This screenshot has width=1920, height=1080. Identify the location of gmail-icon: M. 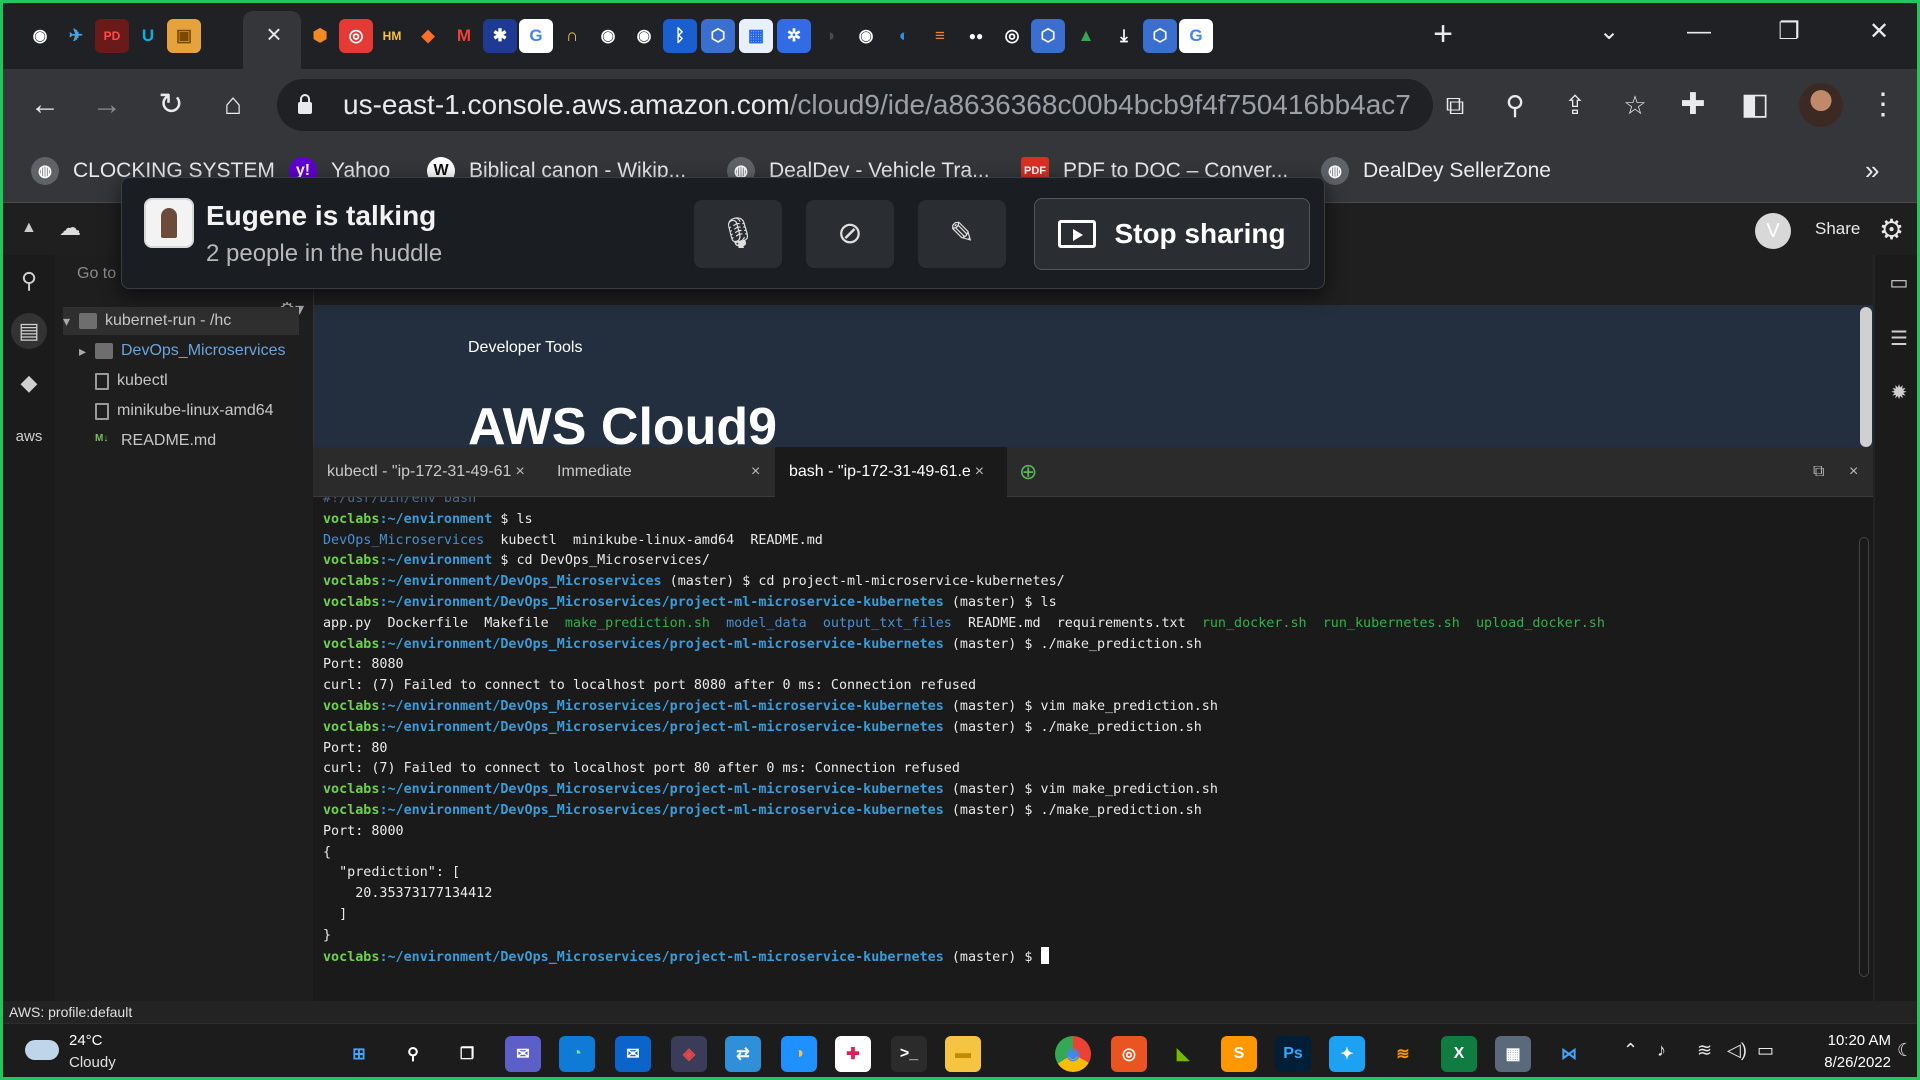
(464, 36).